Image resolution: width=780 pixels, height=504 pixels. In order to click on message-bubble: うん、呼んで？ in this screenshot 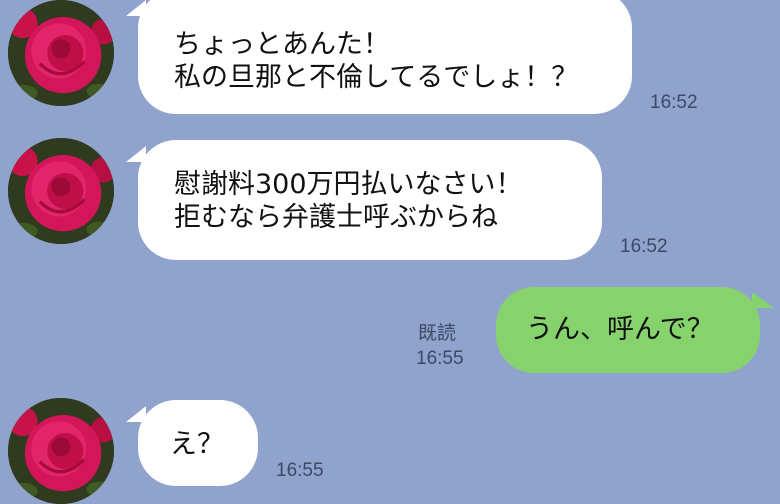, I will do `click(628, 330)`.